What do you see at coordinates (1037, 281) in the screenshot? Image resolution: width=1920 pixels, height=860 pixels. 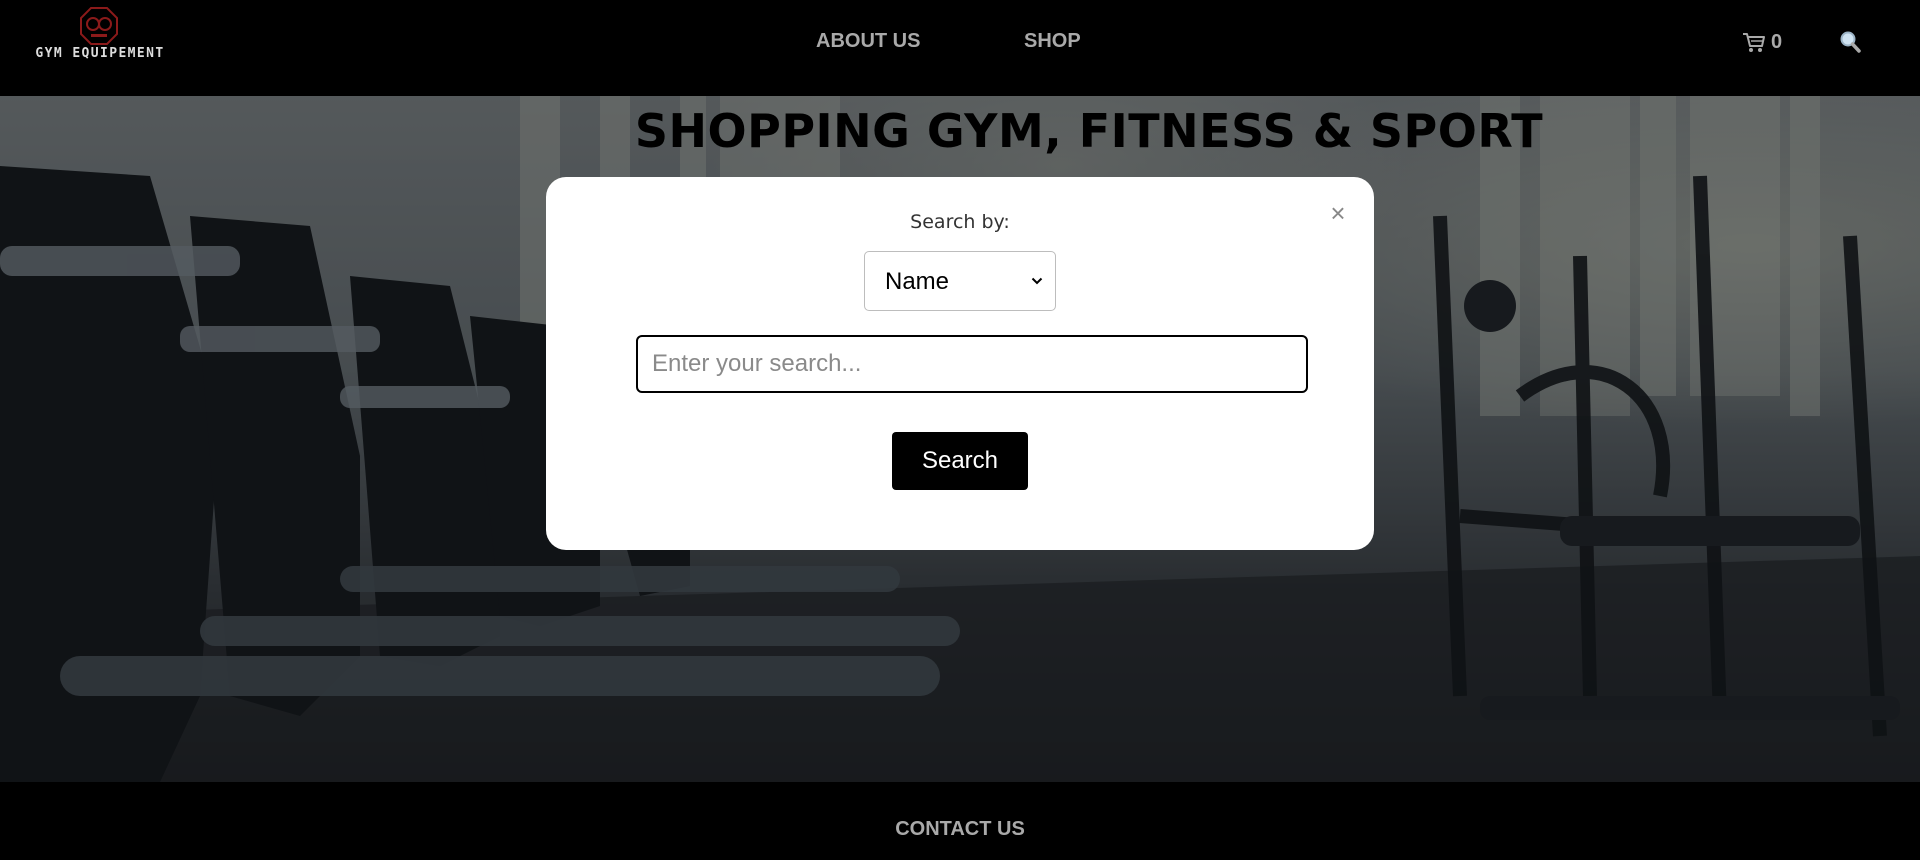 I see `chevron-down-icon` at bounding box center [1037, 281].